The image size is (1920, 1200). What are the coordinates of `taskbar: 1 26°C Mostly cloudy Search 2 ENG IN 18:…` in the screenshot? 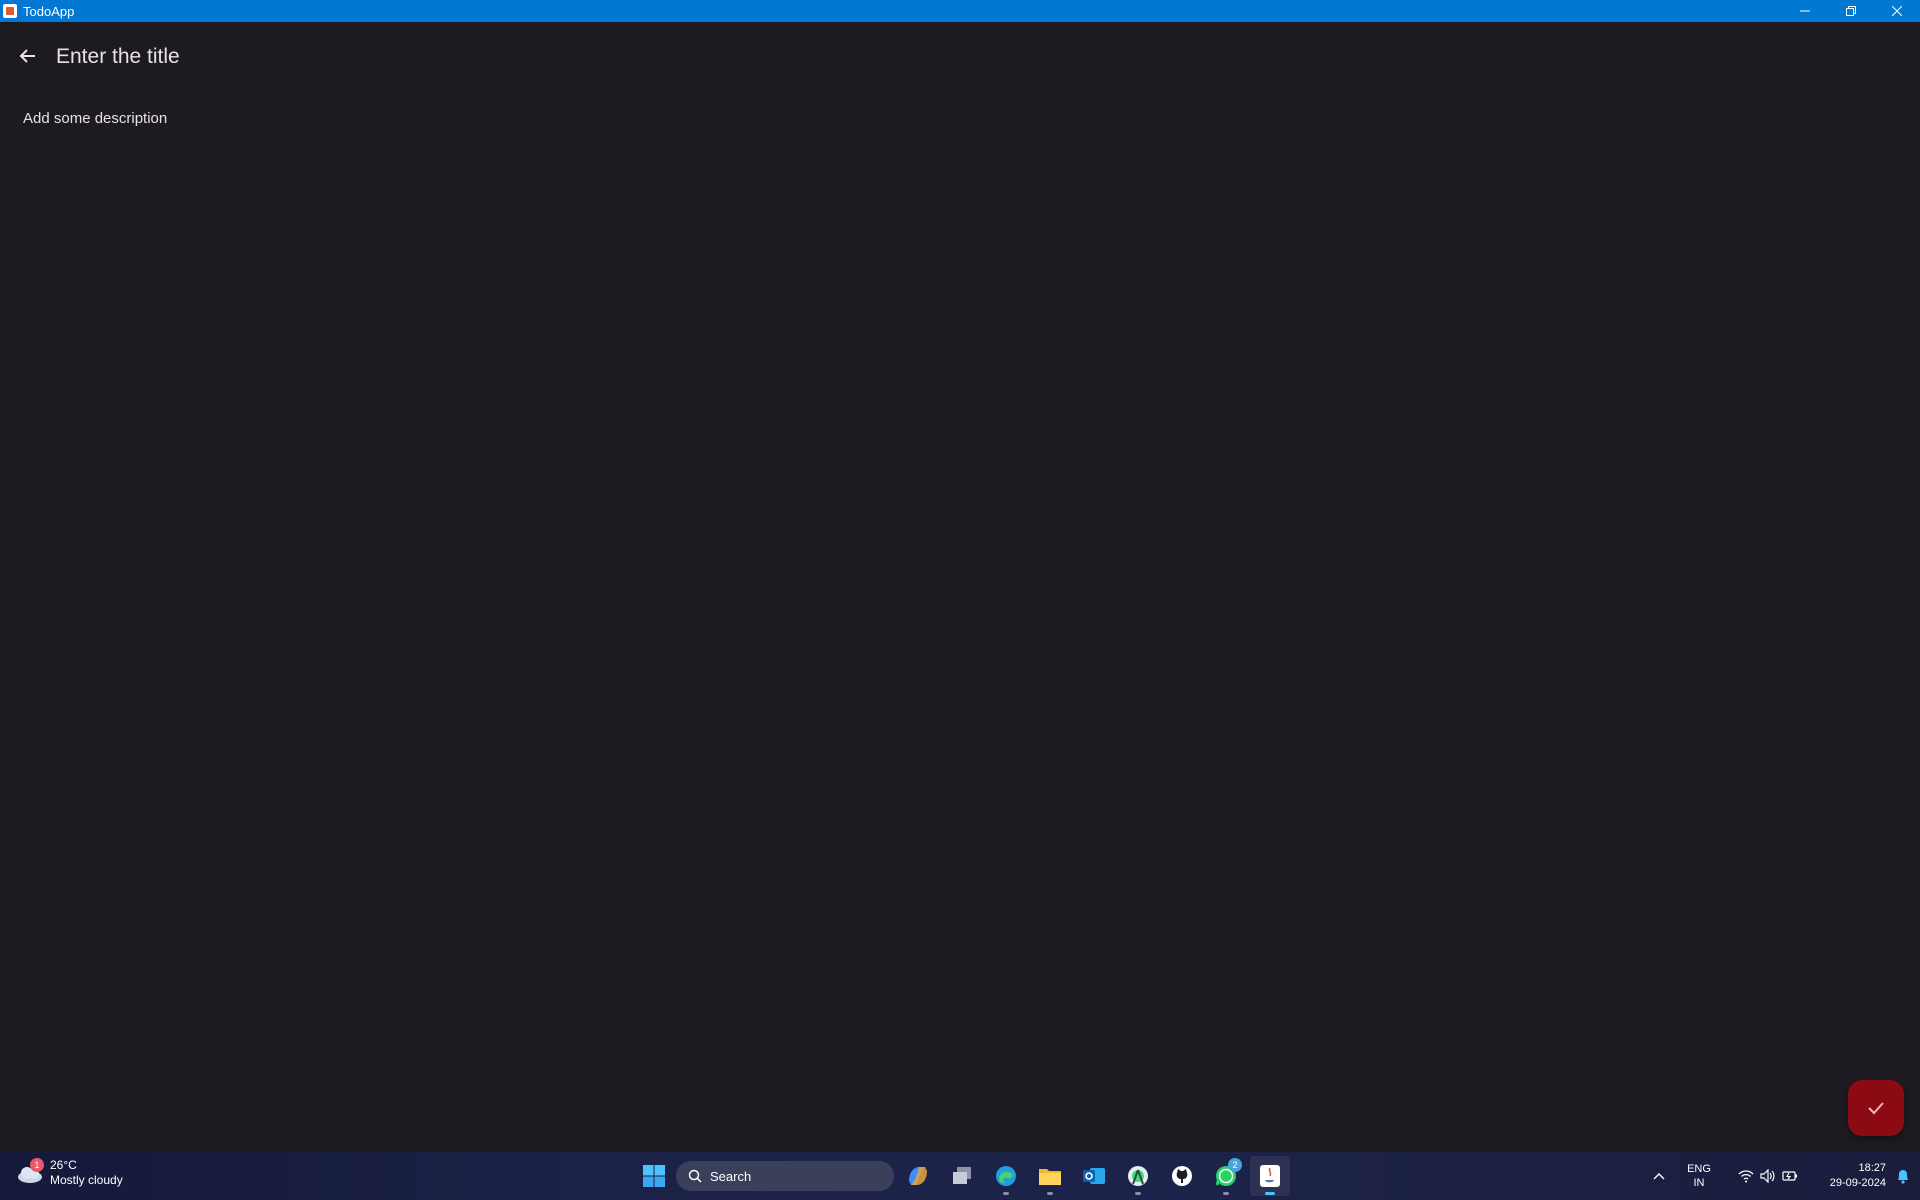 It's located at (960, 1176).